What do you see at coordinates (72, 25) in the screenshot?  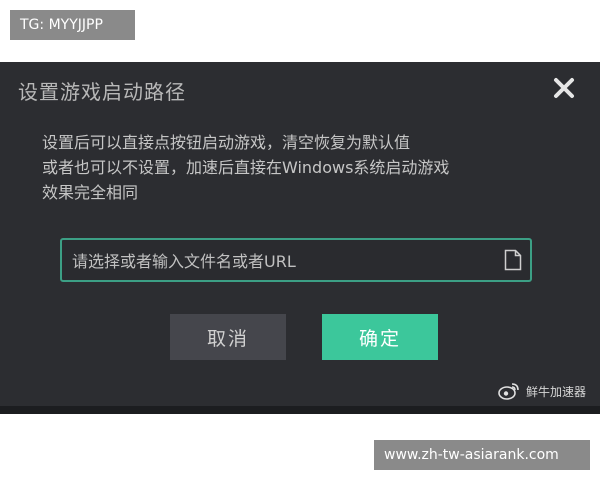 I see `top-watermark-tag: TG: MYYJJPP` at bounding box center [72, 25].